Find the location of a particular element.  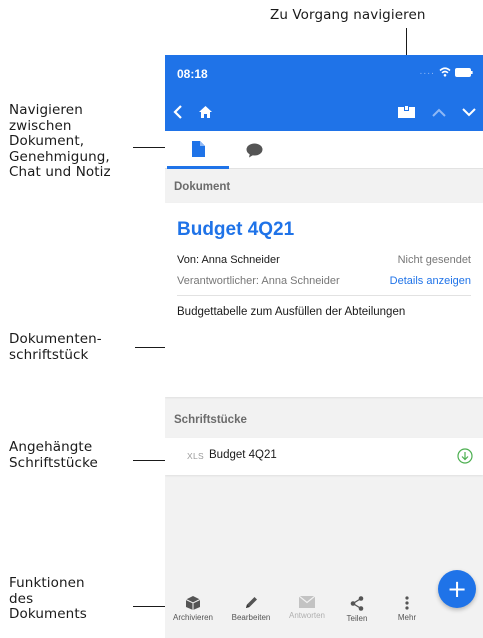

document-responsible: Verantwortlicher: Anna Schneider is located at coordinates (258, 281).